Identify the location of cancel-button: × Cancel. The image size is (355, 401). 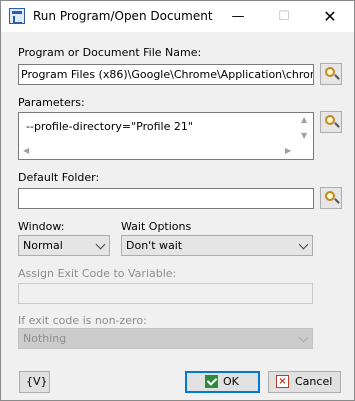
(304, 382).